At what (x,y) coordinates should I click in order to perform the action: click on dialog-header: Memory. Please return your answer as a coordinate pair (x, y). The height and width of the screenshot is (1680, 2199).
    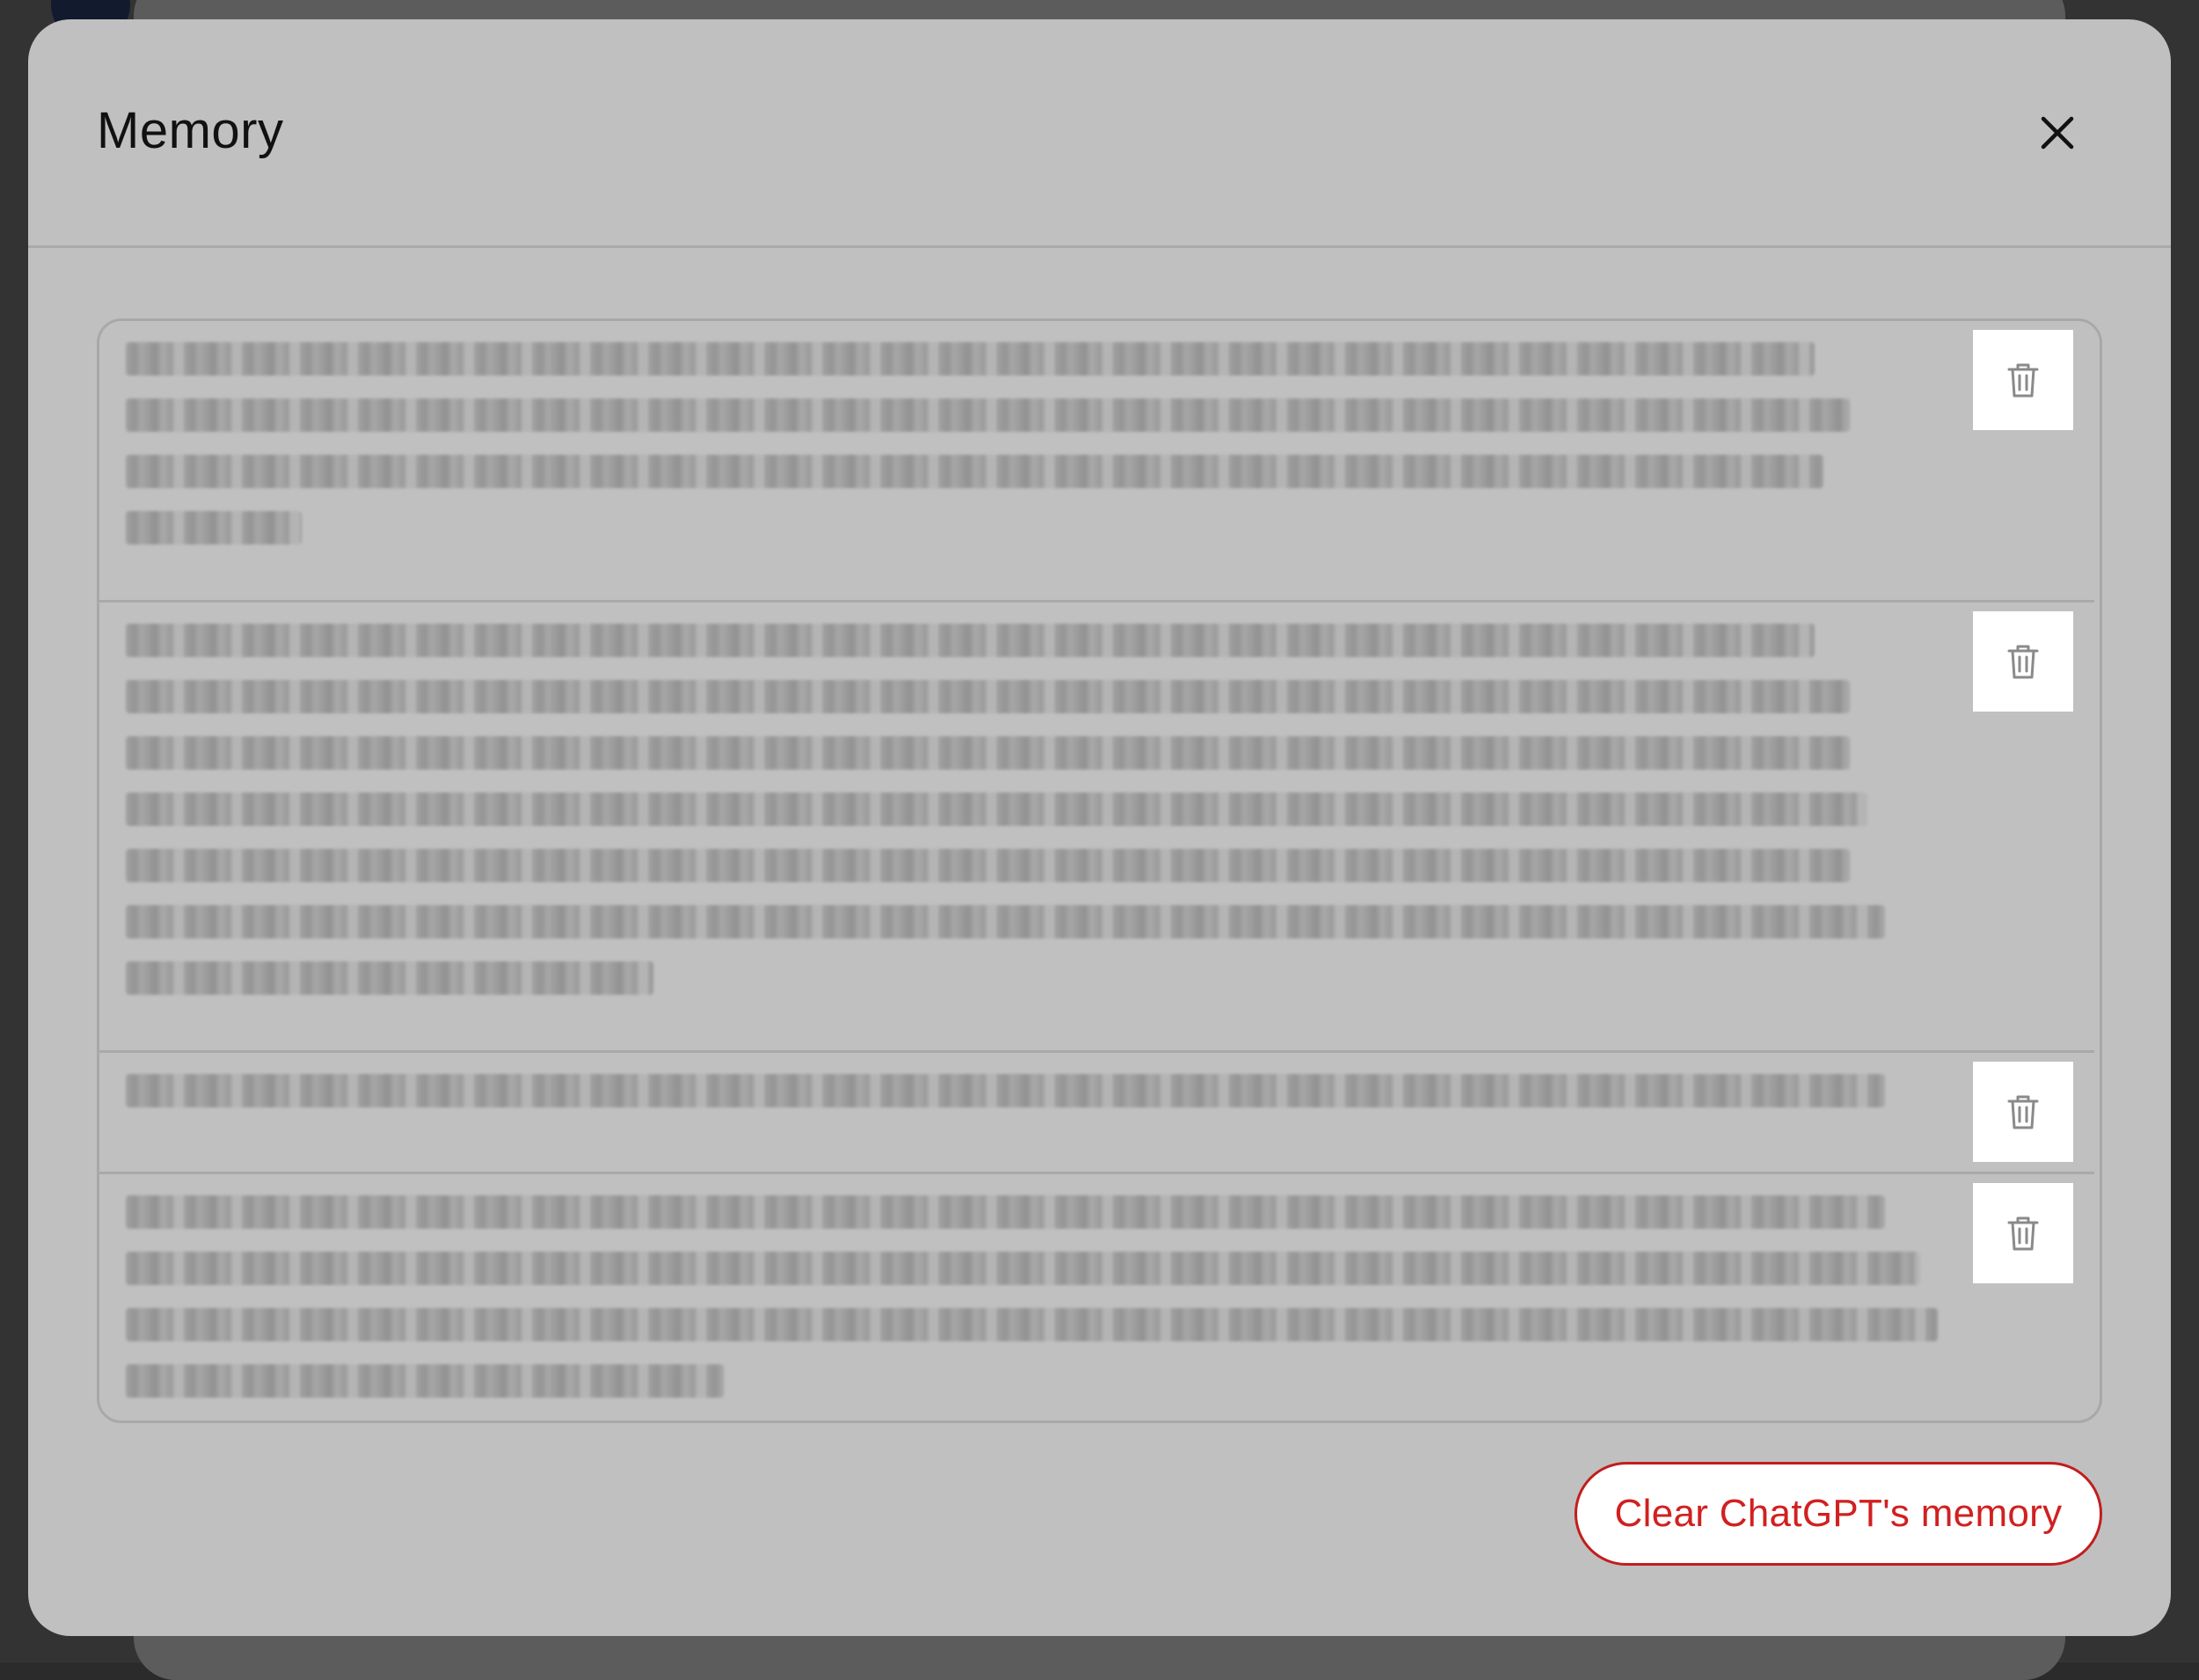
    Looking at the image, I should click on (1099, 133).